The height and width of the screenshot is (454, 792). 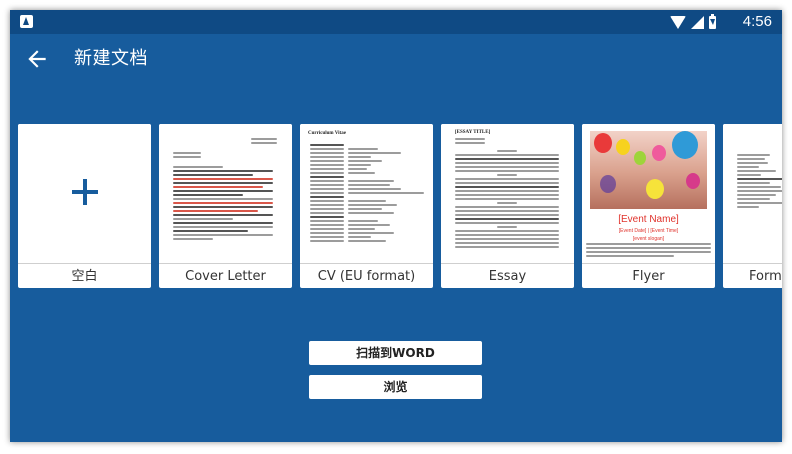 What do you see at coordinates (648, 231) in the screenshot?
I see `flyer-event-date: [Event Date] | [Event Time]` at bounding box center [648, 231].